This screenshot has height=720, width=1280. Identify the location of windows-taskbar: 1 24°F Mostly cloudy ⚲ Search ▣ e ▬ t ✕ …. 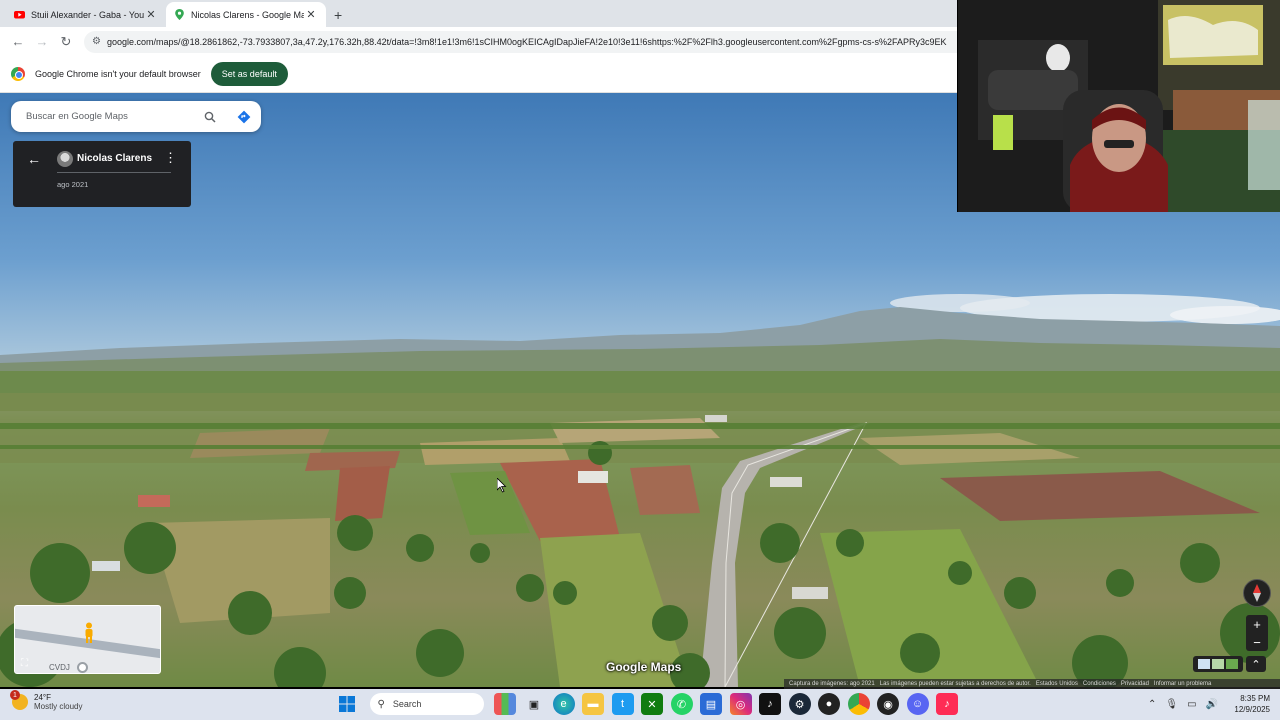
(640, 704).